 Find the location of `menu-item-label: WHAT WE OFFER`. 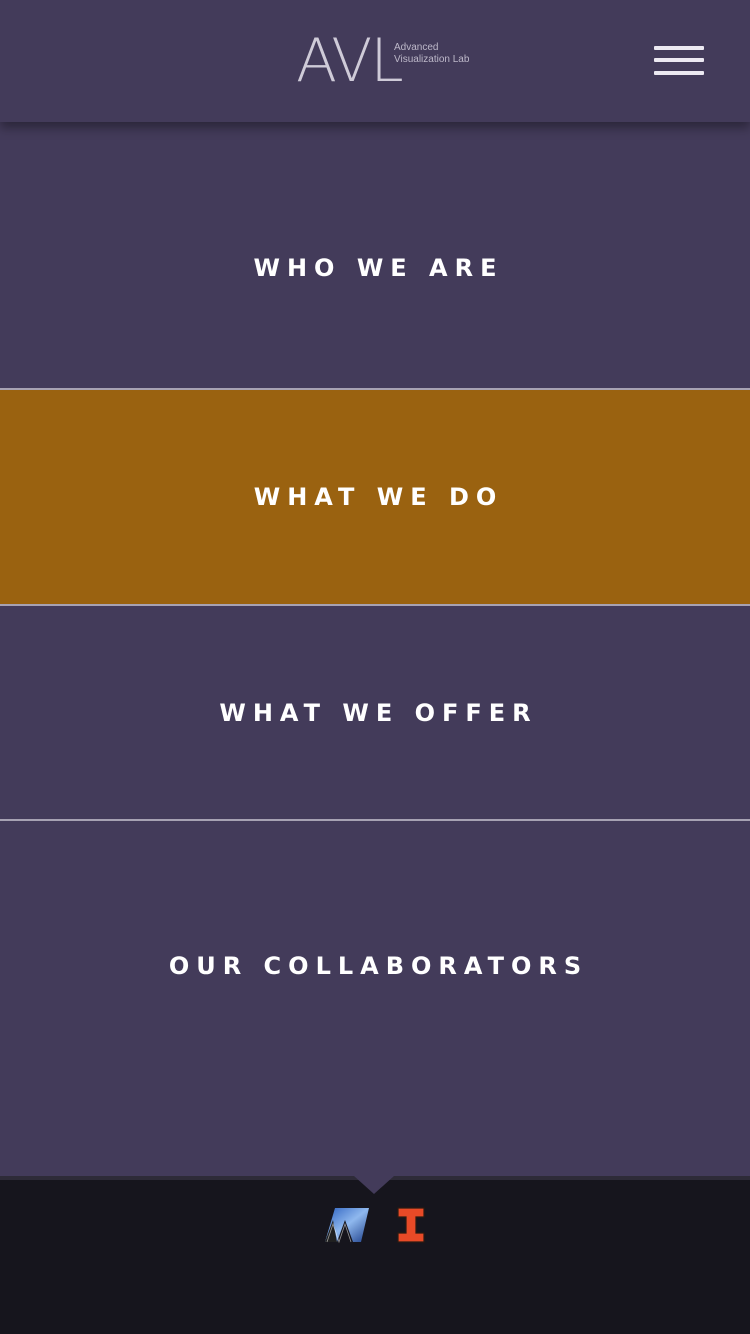

menu-item-label: WHAT WE OFFER is located at coordinates (378, 712).